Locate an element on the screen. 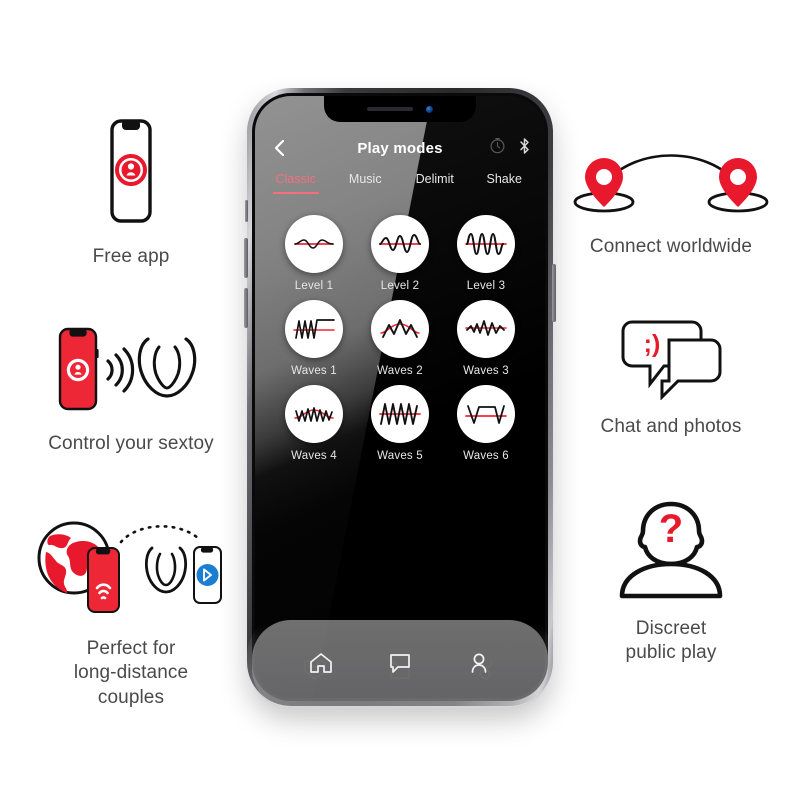 Image resolution: width=800 pixels, height=800 pixels. tab-music: Music is located at coordinates (366, 186).